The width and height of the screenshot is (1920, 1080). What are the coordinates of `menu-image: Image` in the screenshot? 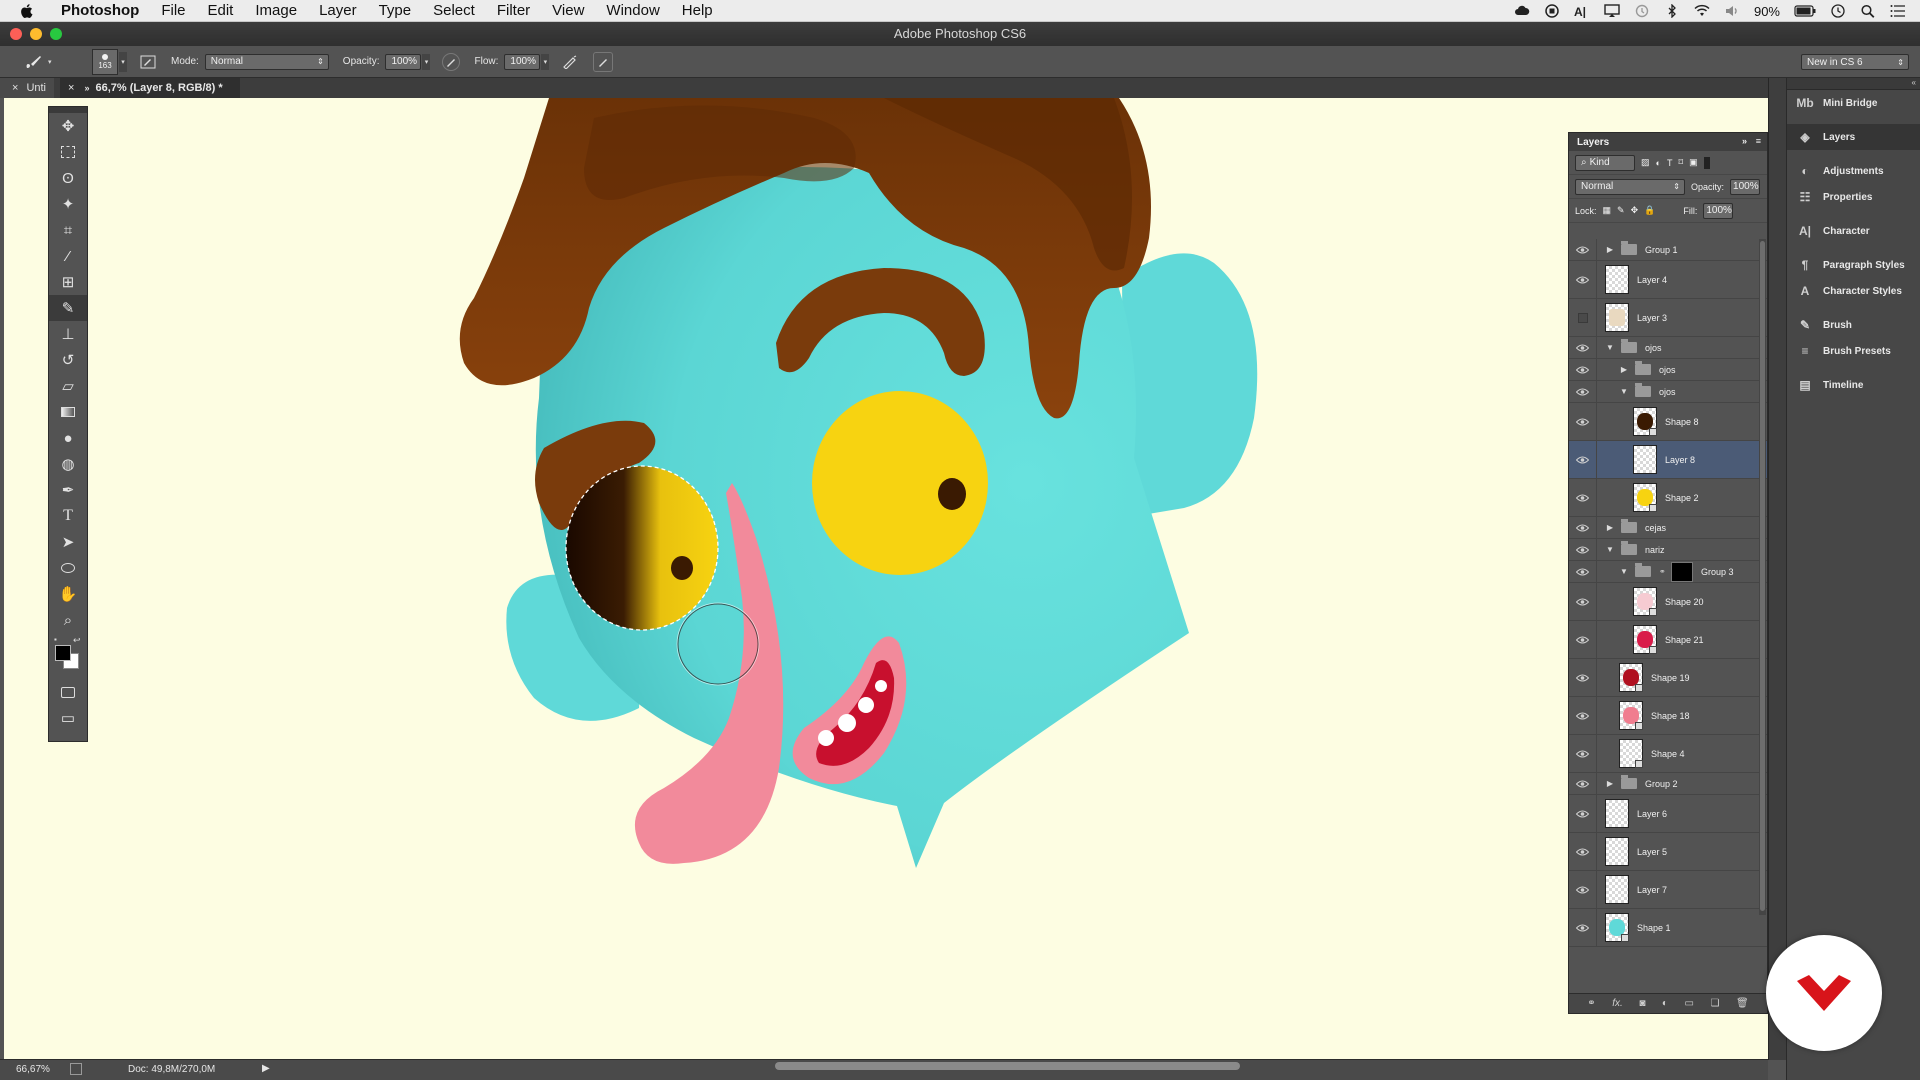 It's located at (276, 11).